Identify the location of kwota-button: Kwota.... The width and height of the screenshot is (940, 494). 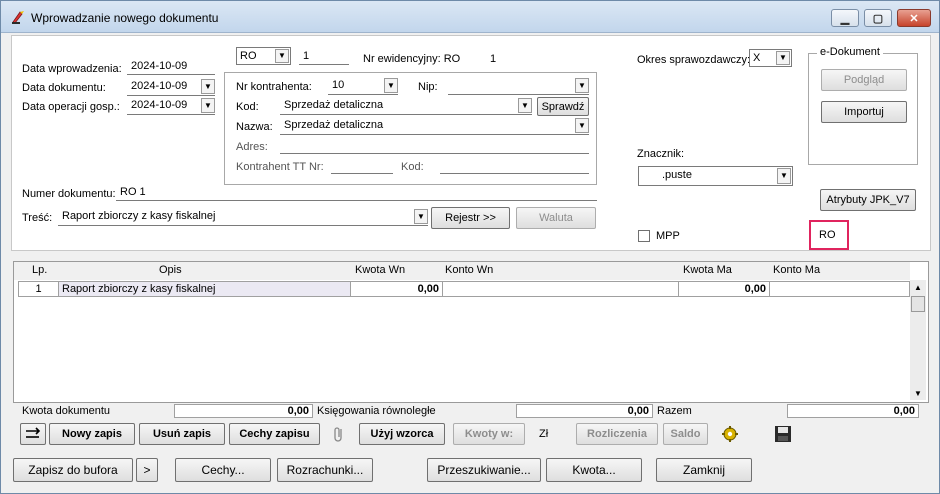
(594, 470).